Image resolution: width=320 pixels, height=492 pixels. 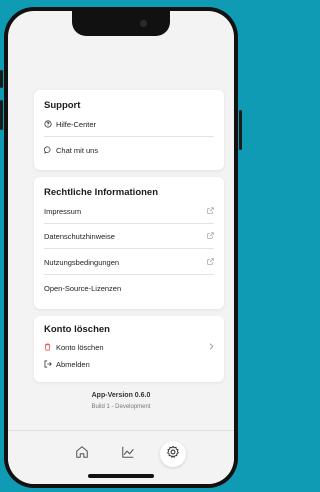 I want to click on build-info: Build 1 - Development, so click(x=121, y=407).